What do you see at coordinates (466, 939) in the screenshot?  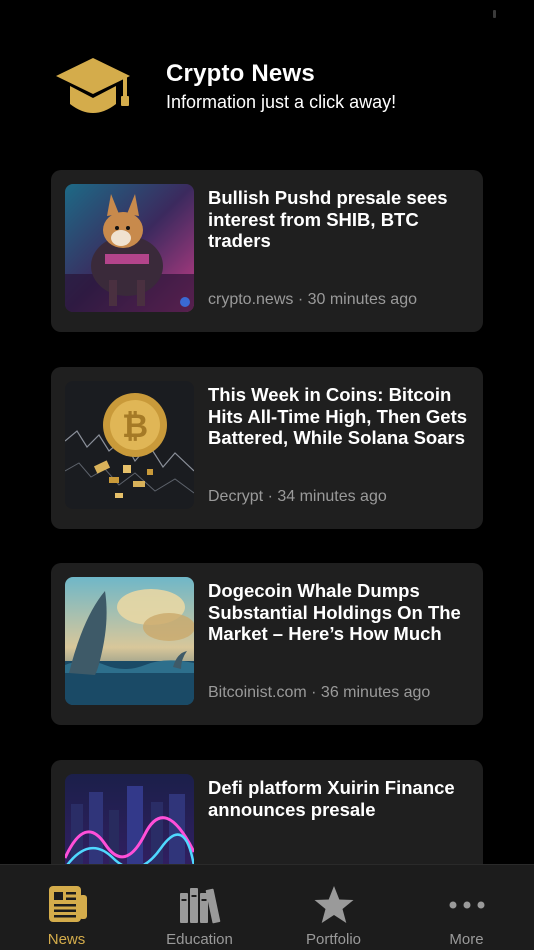 I see `tab-label: More` at bounding box center [466, 939].